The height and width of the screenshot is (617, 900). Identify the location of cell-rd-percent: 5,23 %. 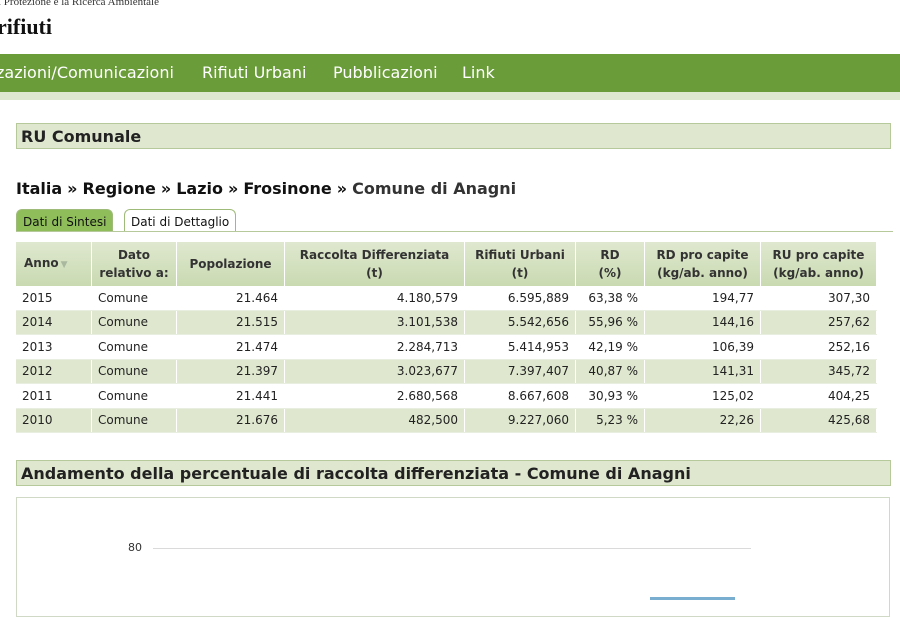
(610, 420).